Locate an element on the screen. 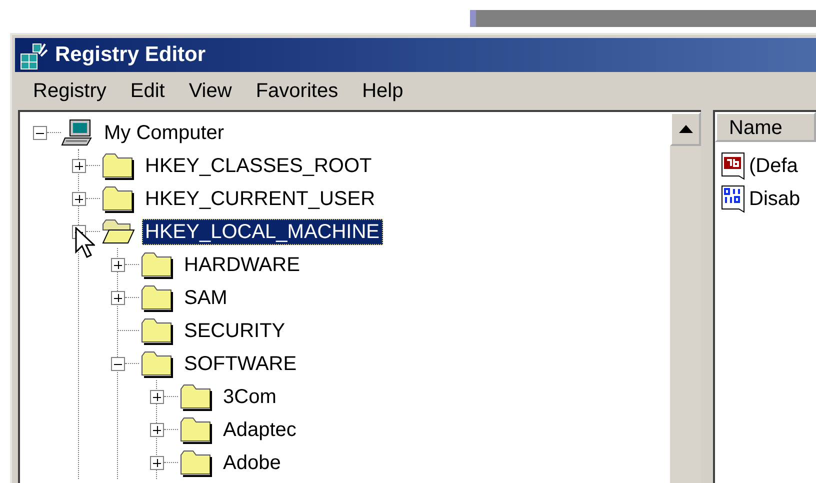  menu-item: Favorites is located at coordinates (297, 91).